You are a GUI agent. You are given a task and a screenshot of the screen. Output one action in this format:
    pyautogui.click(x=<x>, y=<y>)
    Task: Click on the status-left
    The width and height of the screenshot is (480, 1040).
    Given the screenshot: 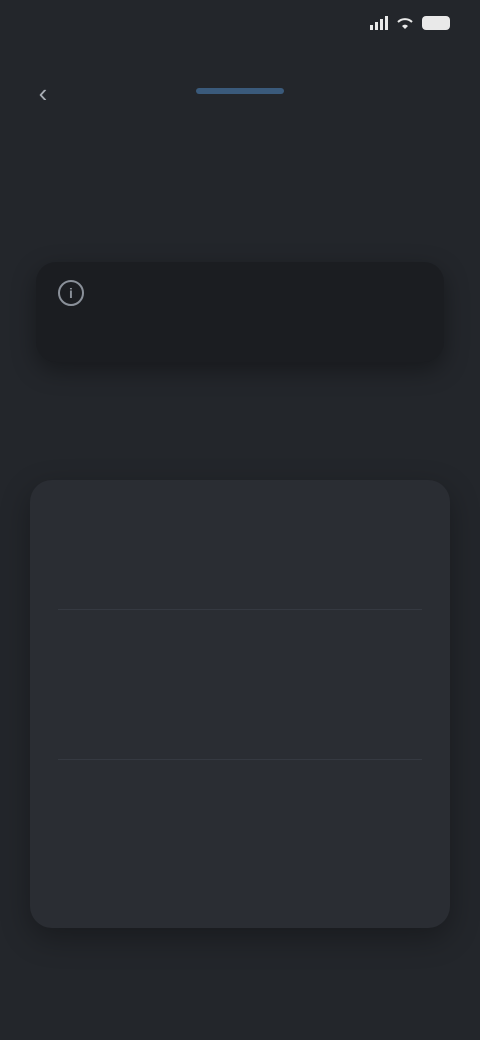 What is the action you would take?
    pyautogui.click(x=83, y=29)
    